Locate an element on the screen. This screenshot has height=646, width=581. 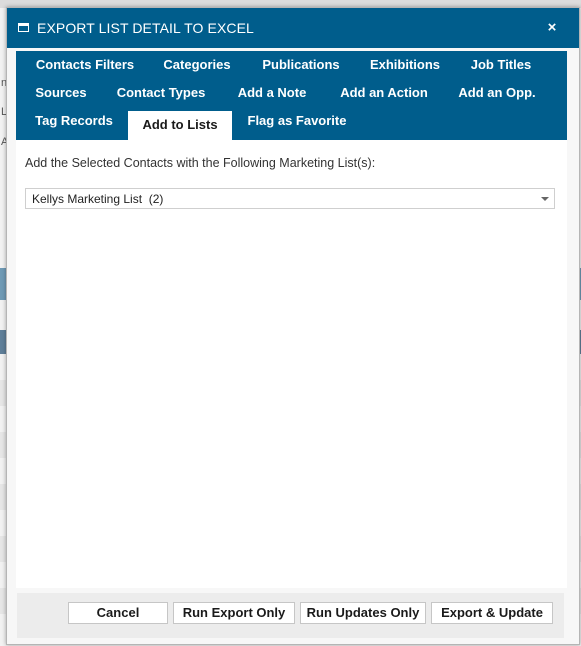
tab-publications: Publications is located at coordinates (301, 65).